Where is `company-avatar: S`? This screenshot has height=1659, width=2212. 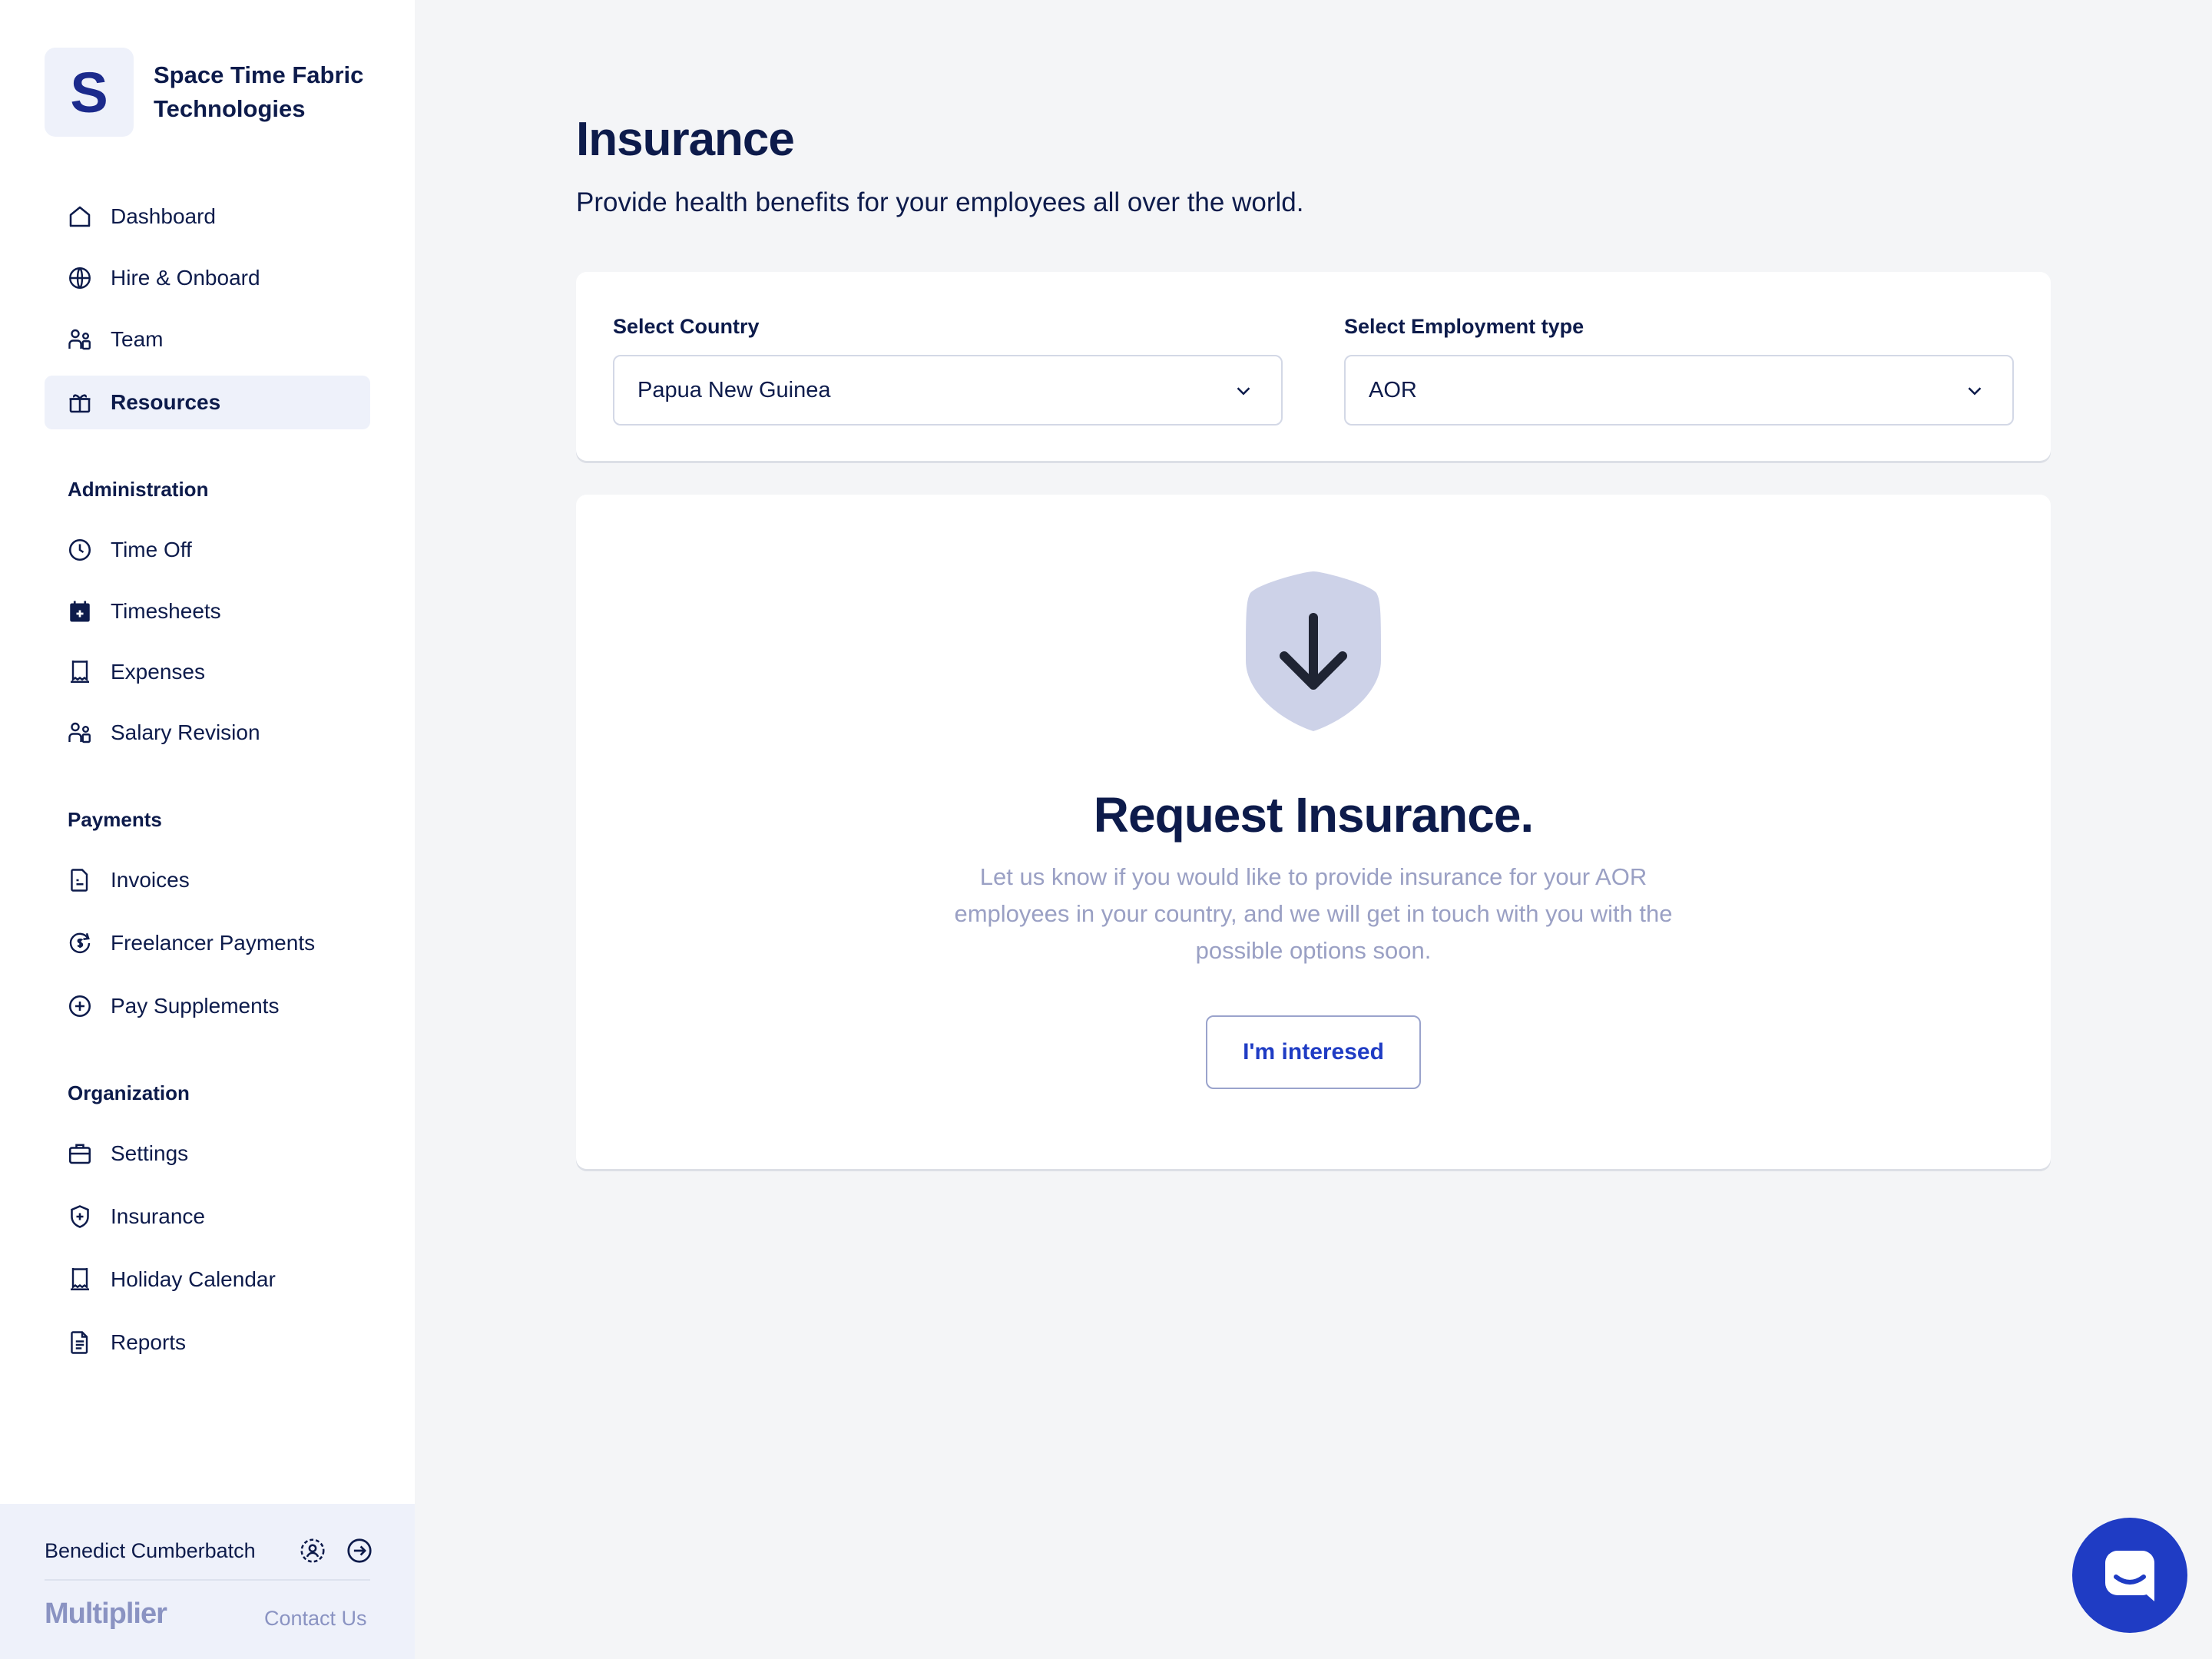 company-avatar: S is located at coordinates (90, 93).